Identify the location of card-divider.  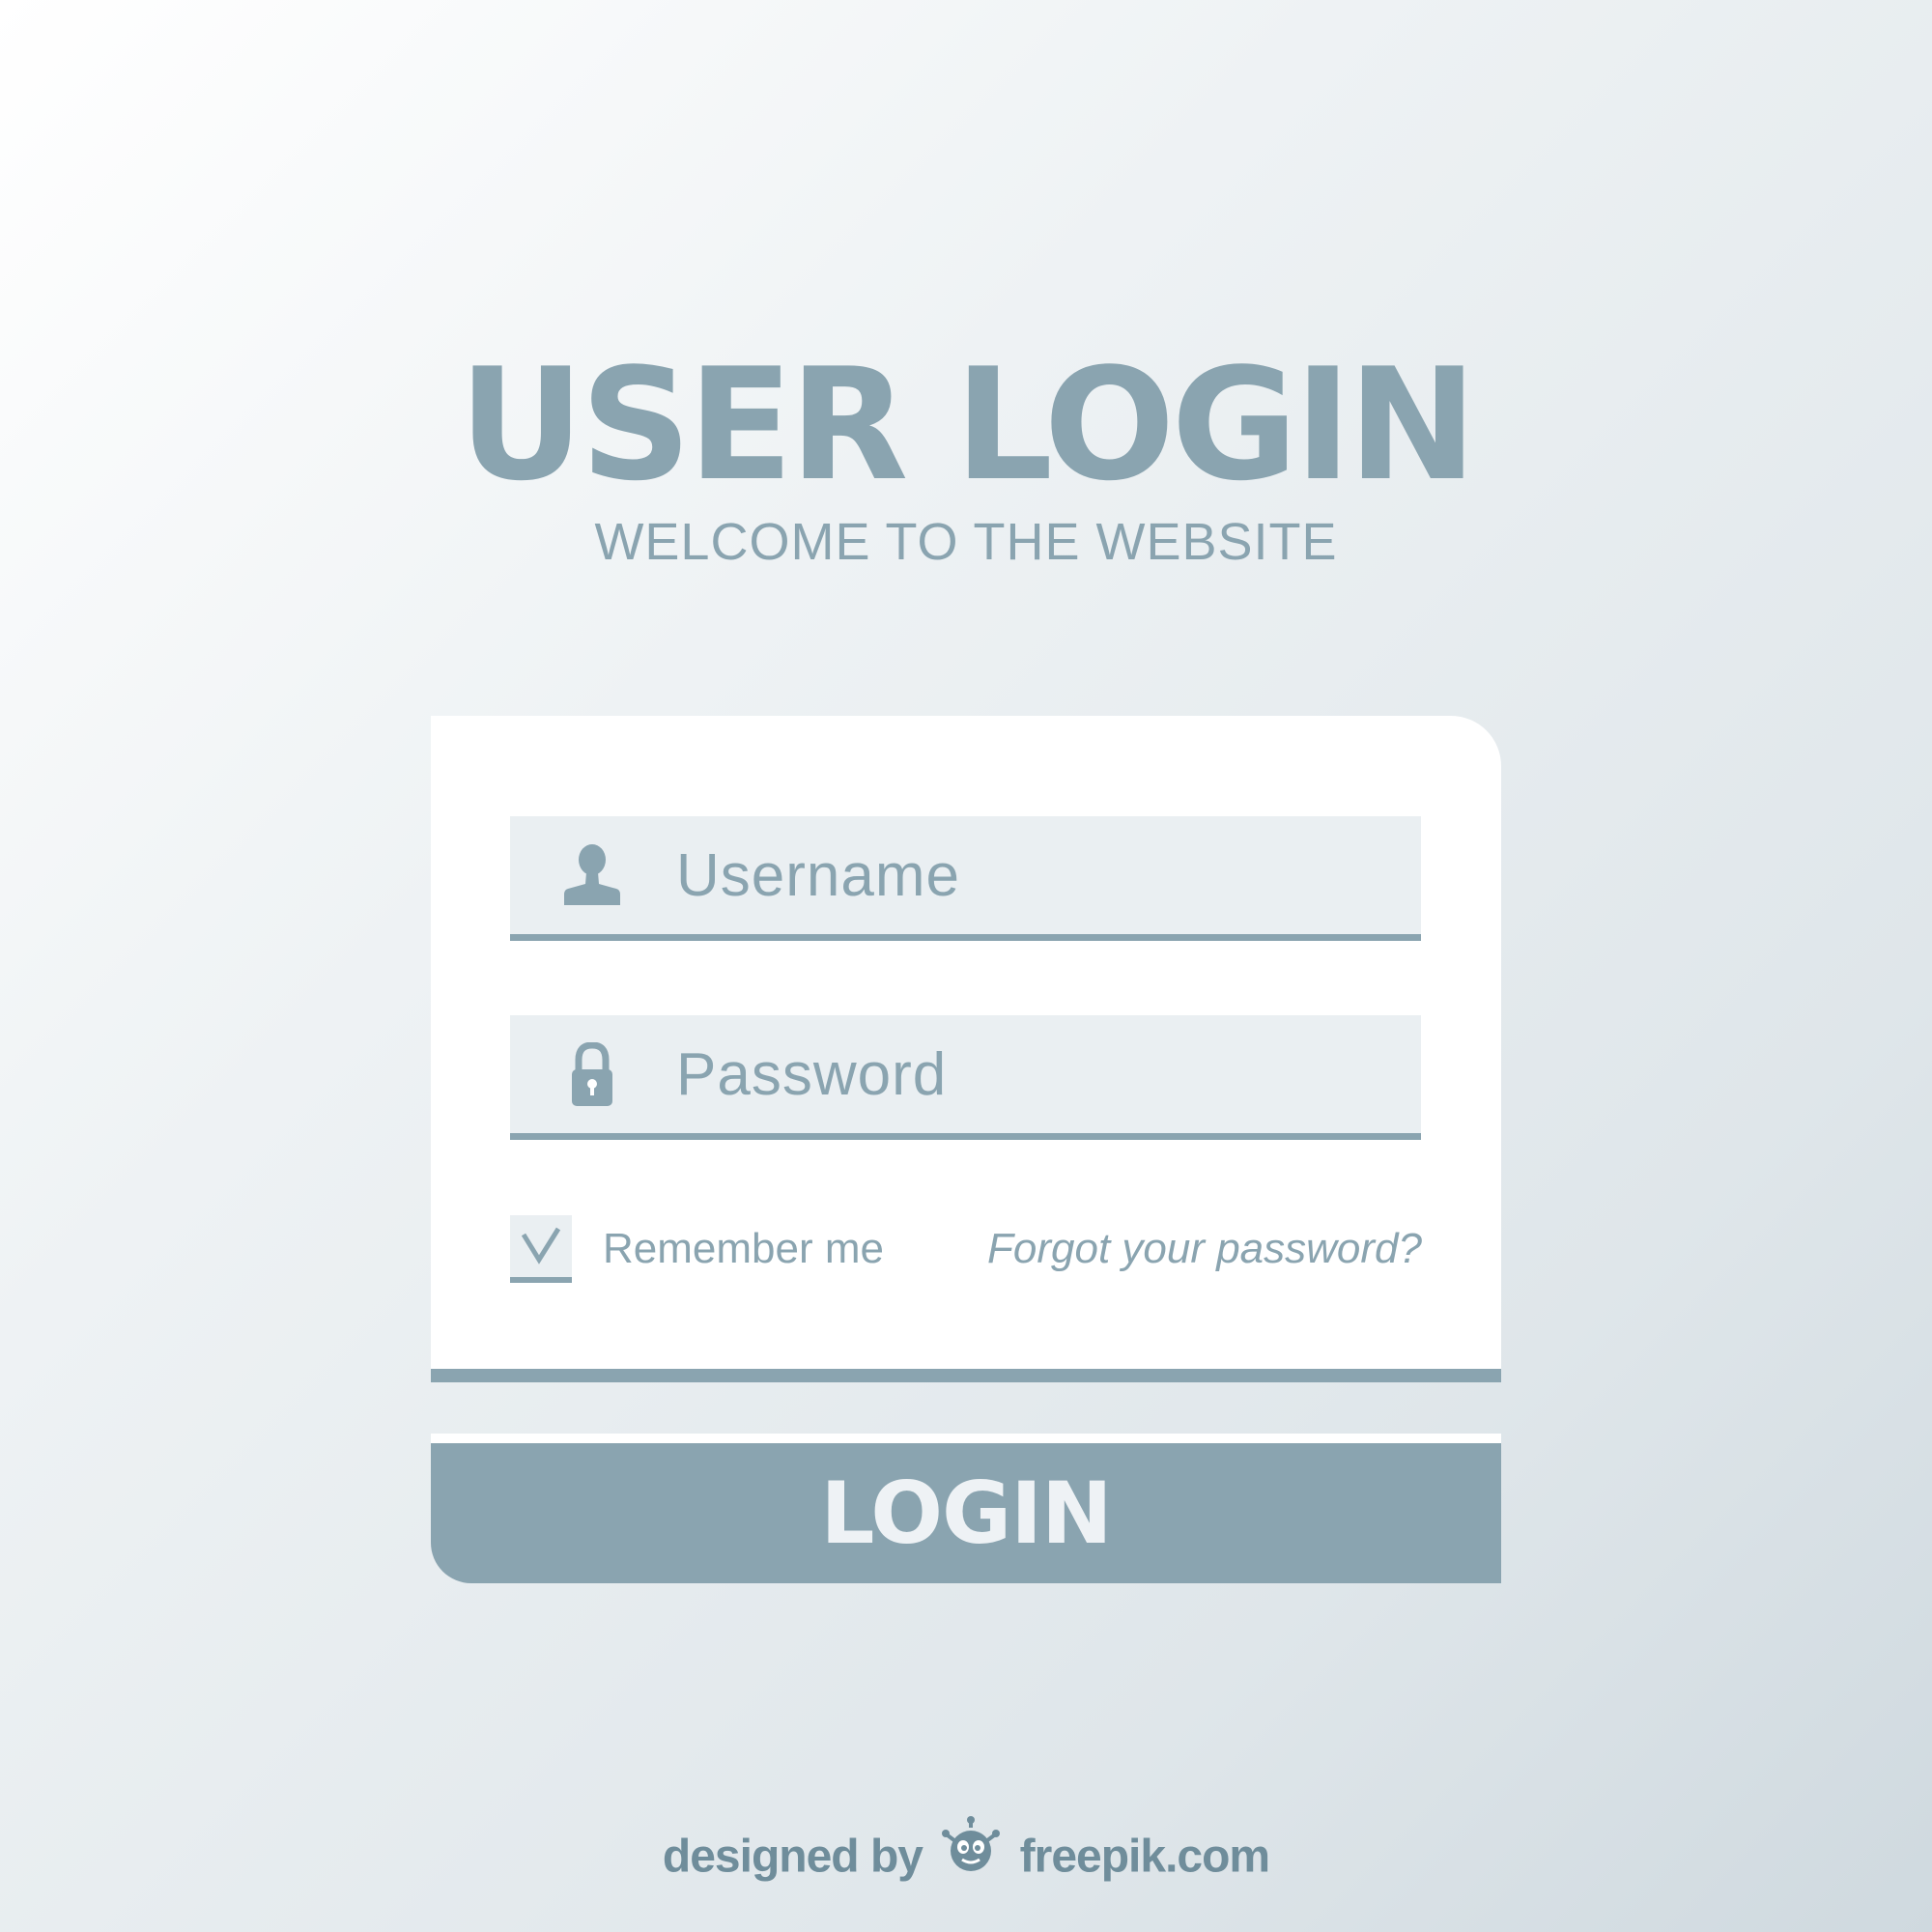
(966, 1375).